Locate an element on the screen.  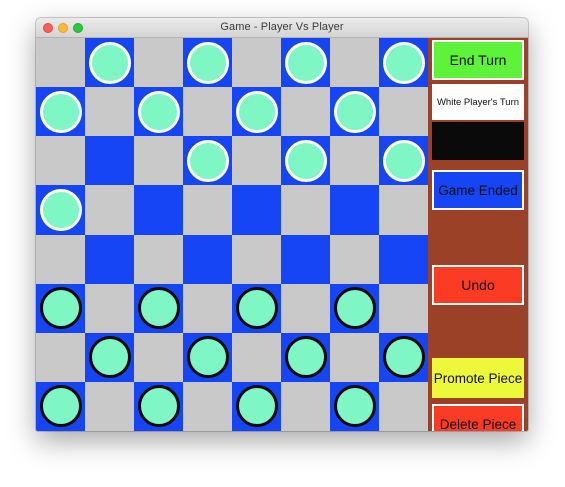
window-title: Game - Player Vs Player is located at coordinates (282, 27).